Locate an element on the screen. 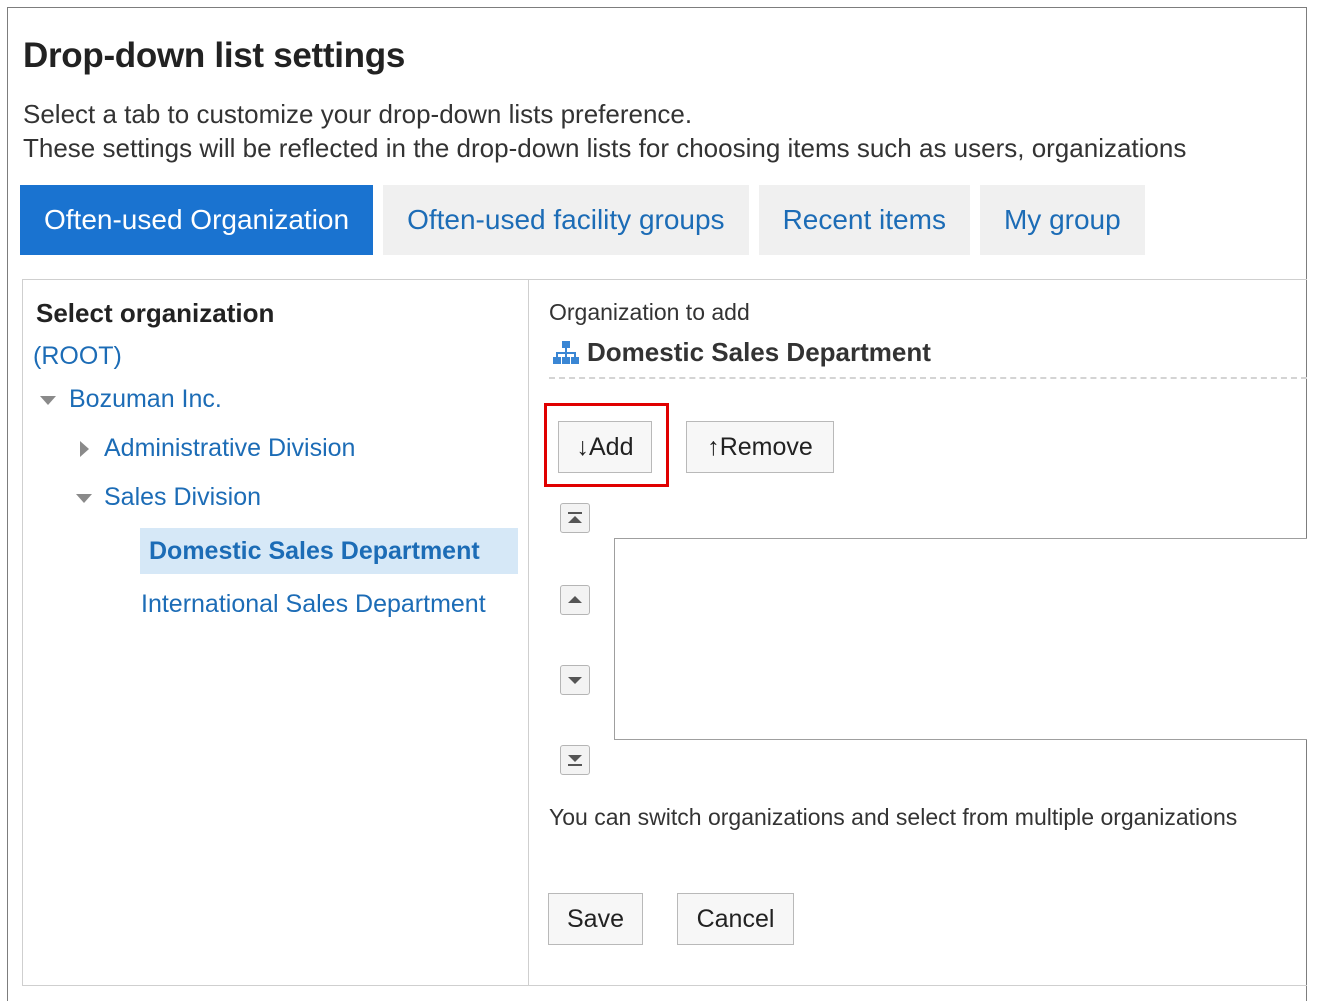 The width and height of the screenshot is (1319, 1001). organization-to-add-value: Domestic Sales Department is located at coordinates (741, 352).